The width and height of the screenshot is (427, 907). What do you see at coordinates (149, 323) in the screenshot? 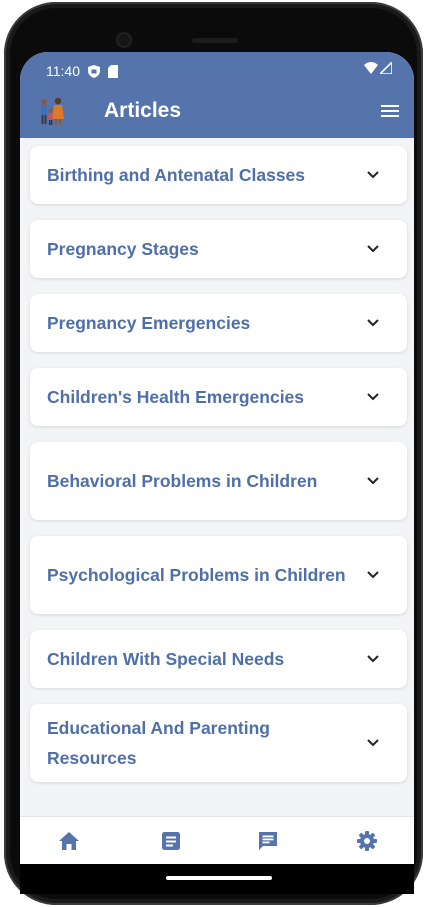
I see `article-title: Pregnancy Emergencies` at bounding box center [149, 323].